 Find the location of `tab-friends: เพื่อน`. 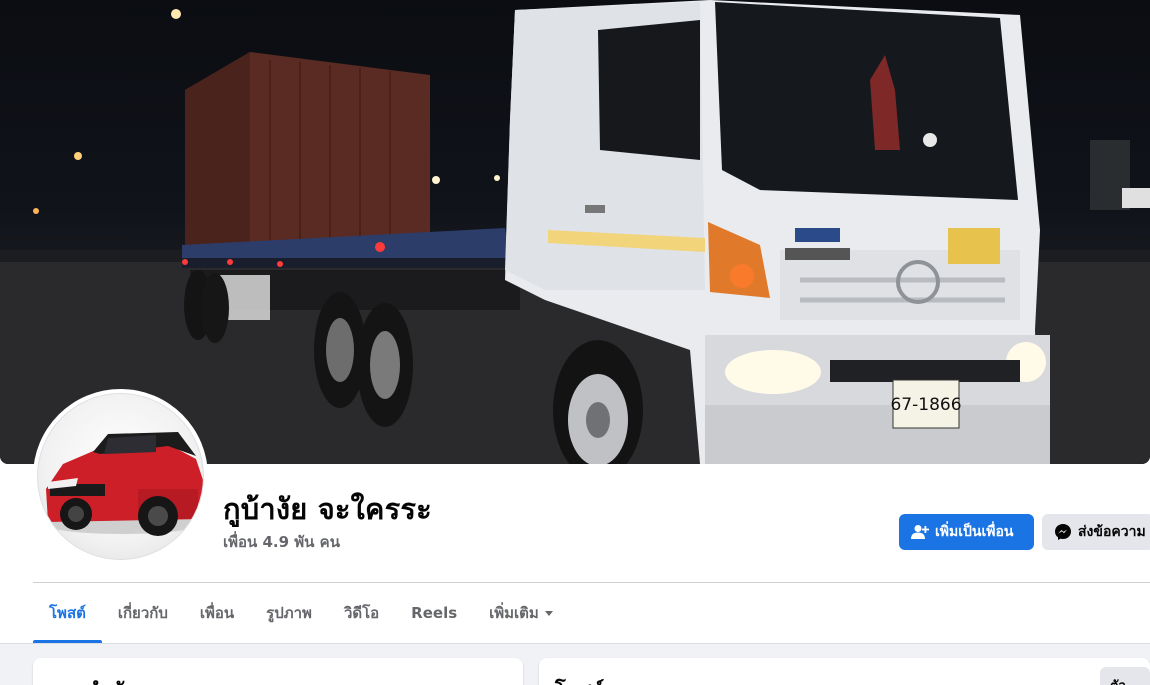

tab-friends: เพื่อน is located at coordinates (217, 613).